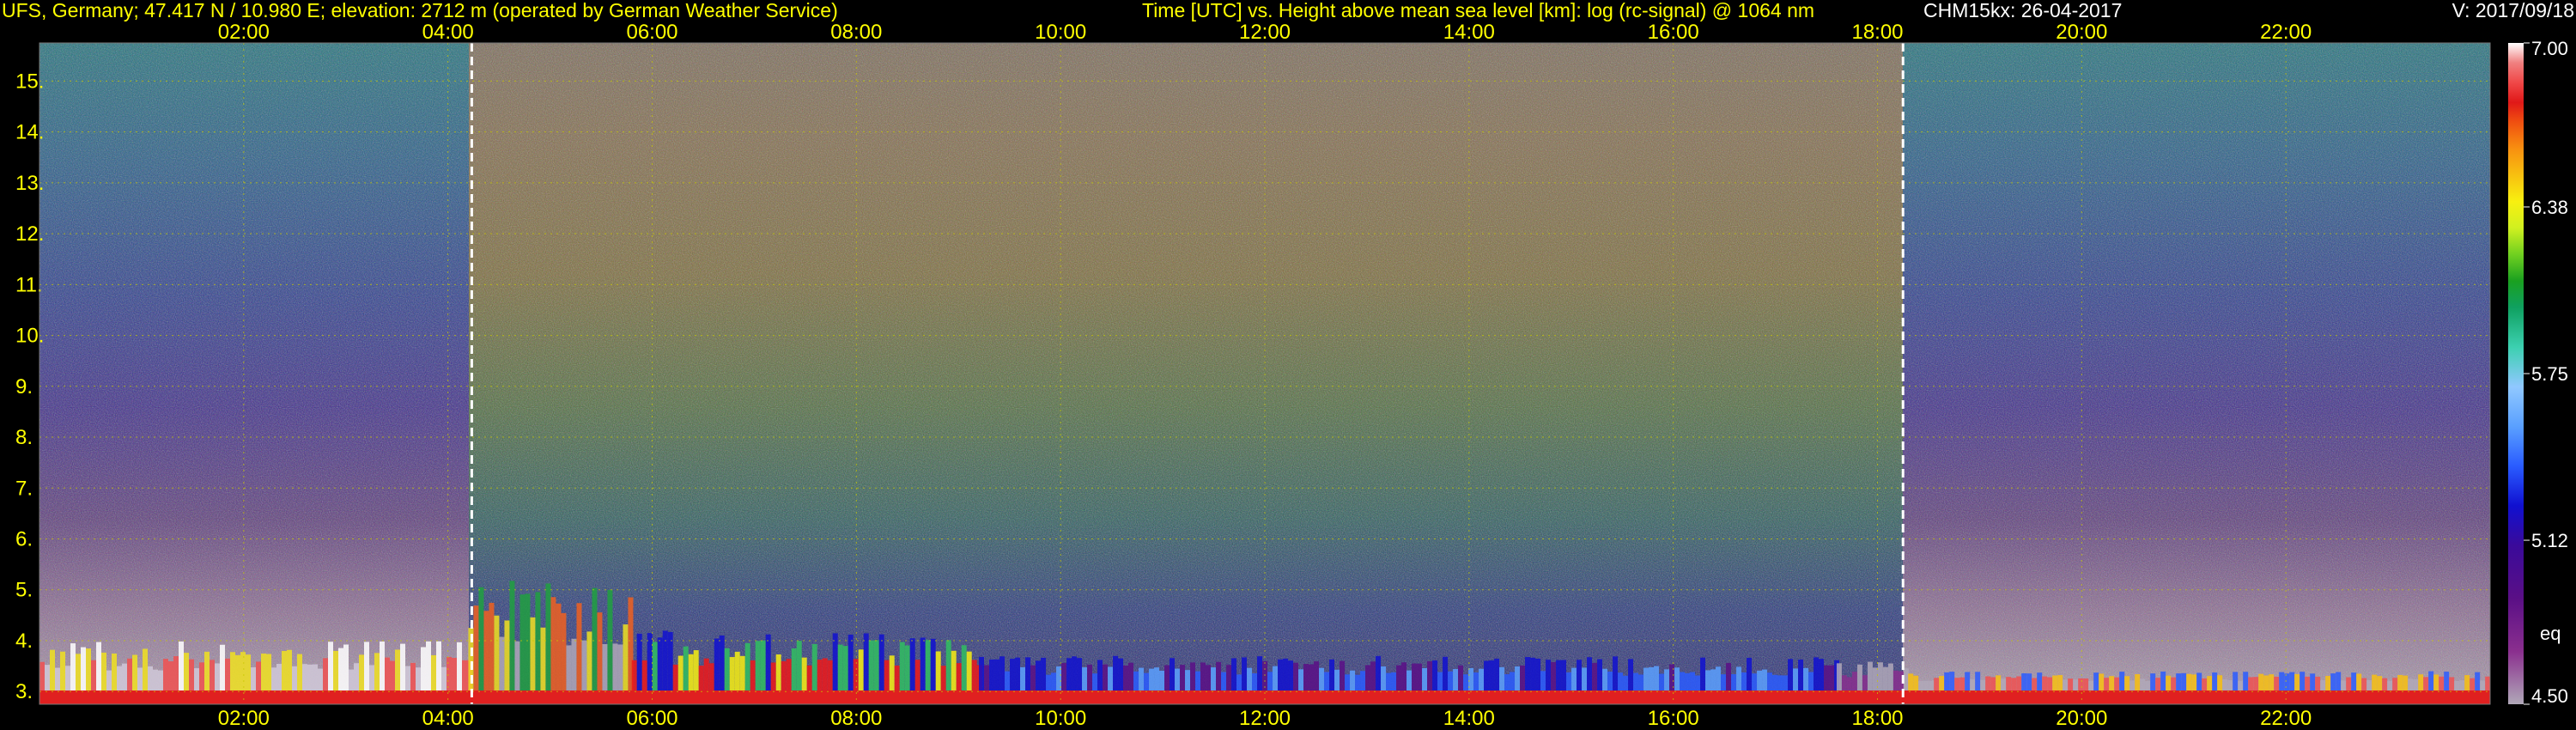 The width and height of the screenshot is (2576, 730). I want to click on x-tick-label-bottom: 20:00, so click(2082, 718).